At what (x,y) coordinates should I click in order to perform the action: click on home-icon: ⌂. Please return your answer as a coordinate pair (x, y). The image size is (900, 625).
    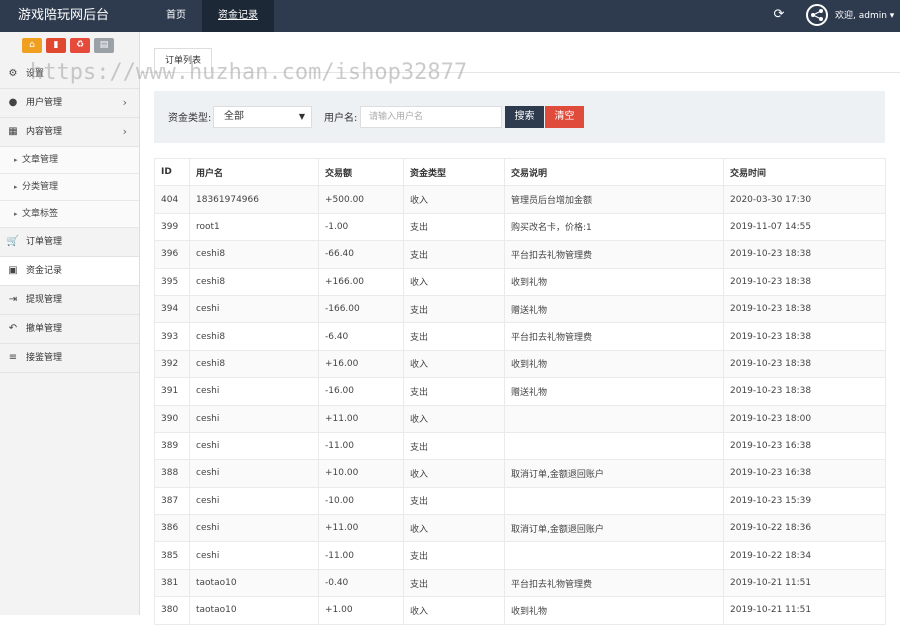
    Looking at the image, I should click on (32, 45).